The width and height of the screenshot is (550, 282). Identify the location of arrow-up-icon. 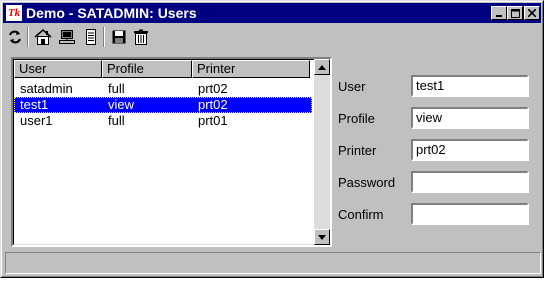
(322, 67).